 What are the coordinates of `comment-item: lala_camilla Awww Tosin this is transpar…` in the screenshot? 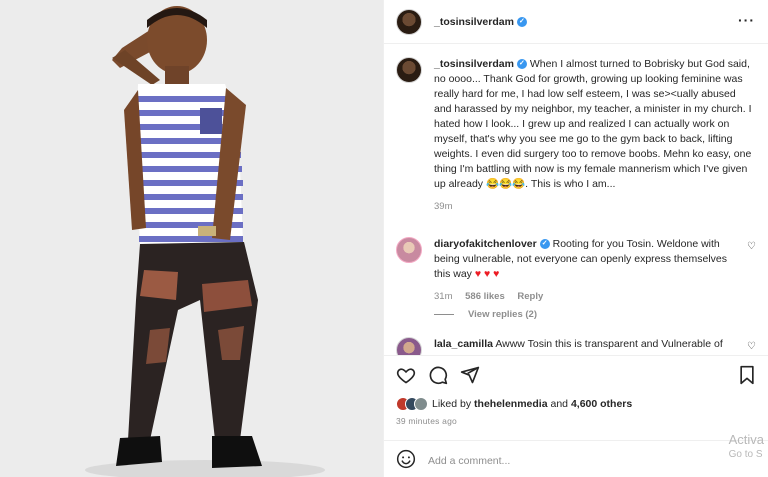 It's located at (576, 346).